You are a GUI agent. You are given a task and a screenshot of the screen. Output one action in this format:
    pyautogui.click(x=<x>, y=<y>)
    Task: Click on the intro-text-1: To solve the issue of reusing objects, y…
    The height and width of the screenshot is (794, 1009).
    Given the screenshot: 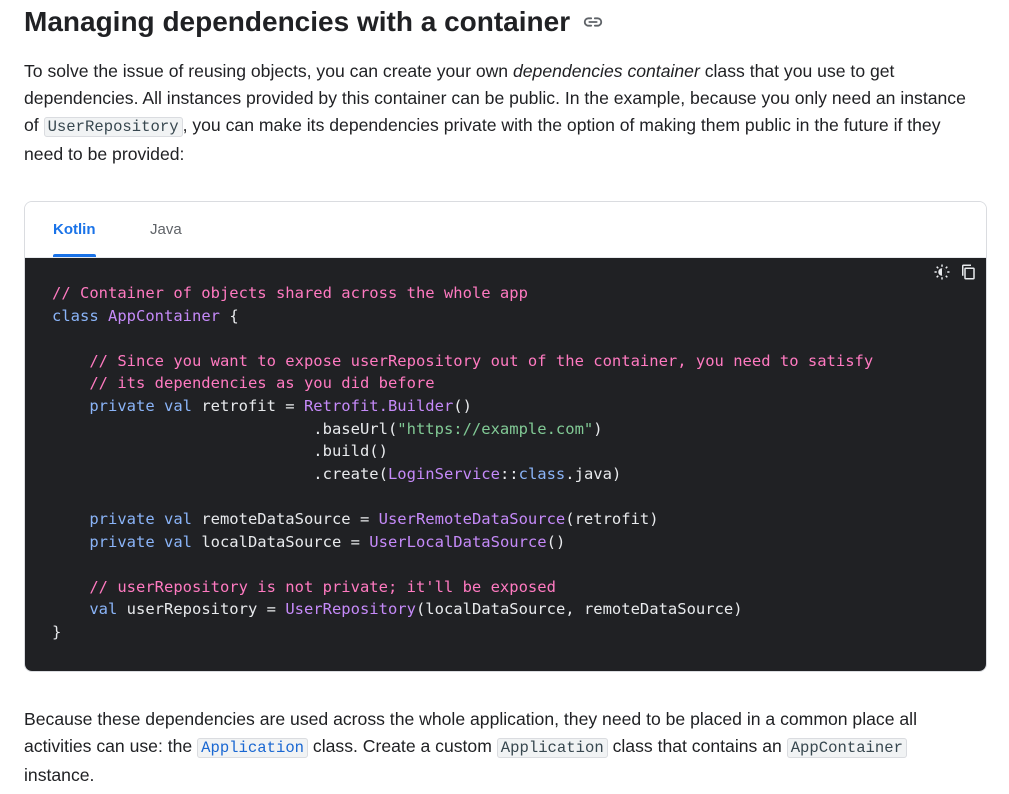 What is the action you would take?
    pyautogui.click(x=268, y=71)
    